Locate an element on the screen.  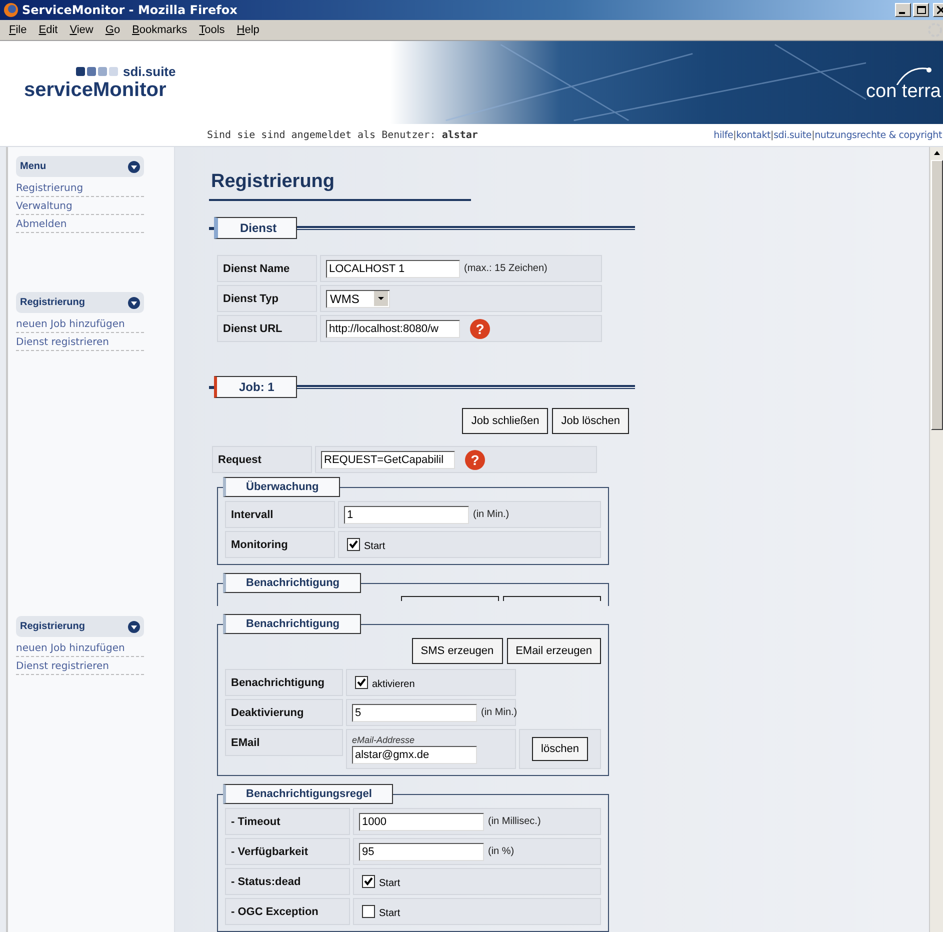
action-button: Job schließen is located at coordinates (505, 421).